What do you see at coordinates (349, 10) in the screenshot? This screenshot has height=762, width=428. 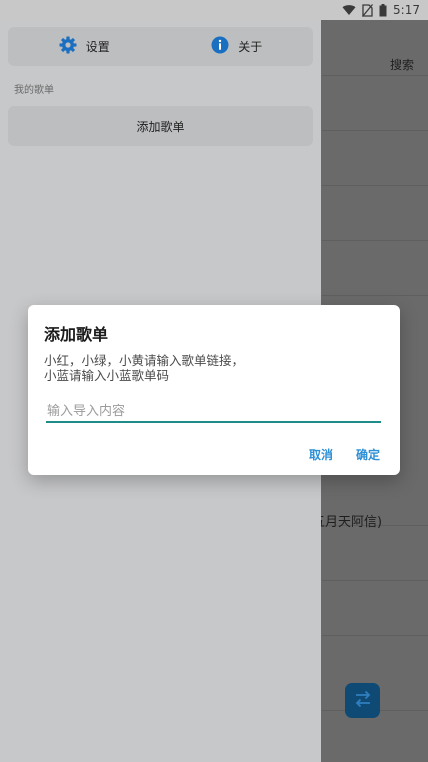 I see `wifi-icon` at bounding box center [349, 10].